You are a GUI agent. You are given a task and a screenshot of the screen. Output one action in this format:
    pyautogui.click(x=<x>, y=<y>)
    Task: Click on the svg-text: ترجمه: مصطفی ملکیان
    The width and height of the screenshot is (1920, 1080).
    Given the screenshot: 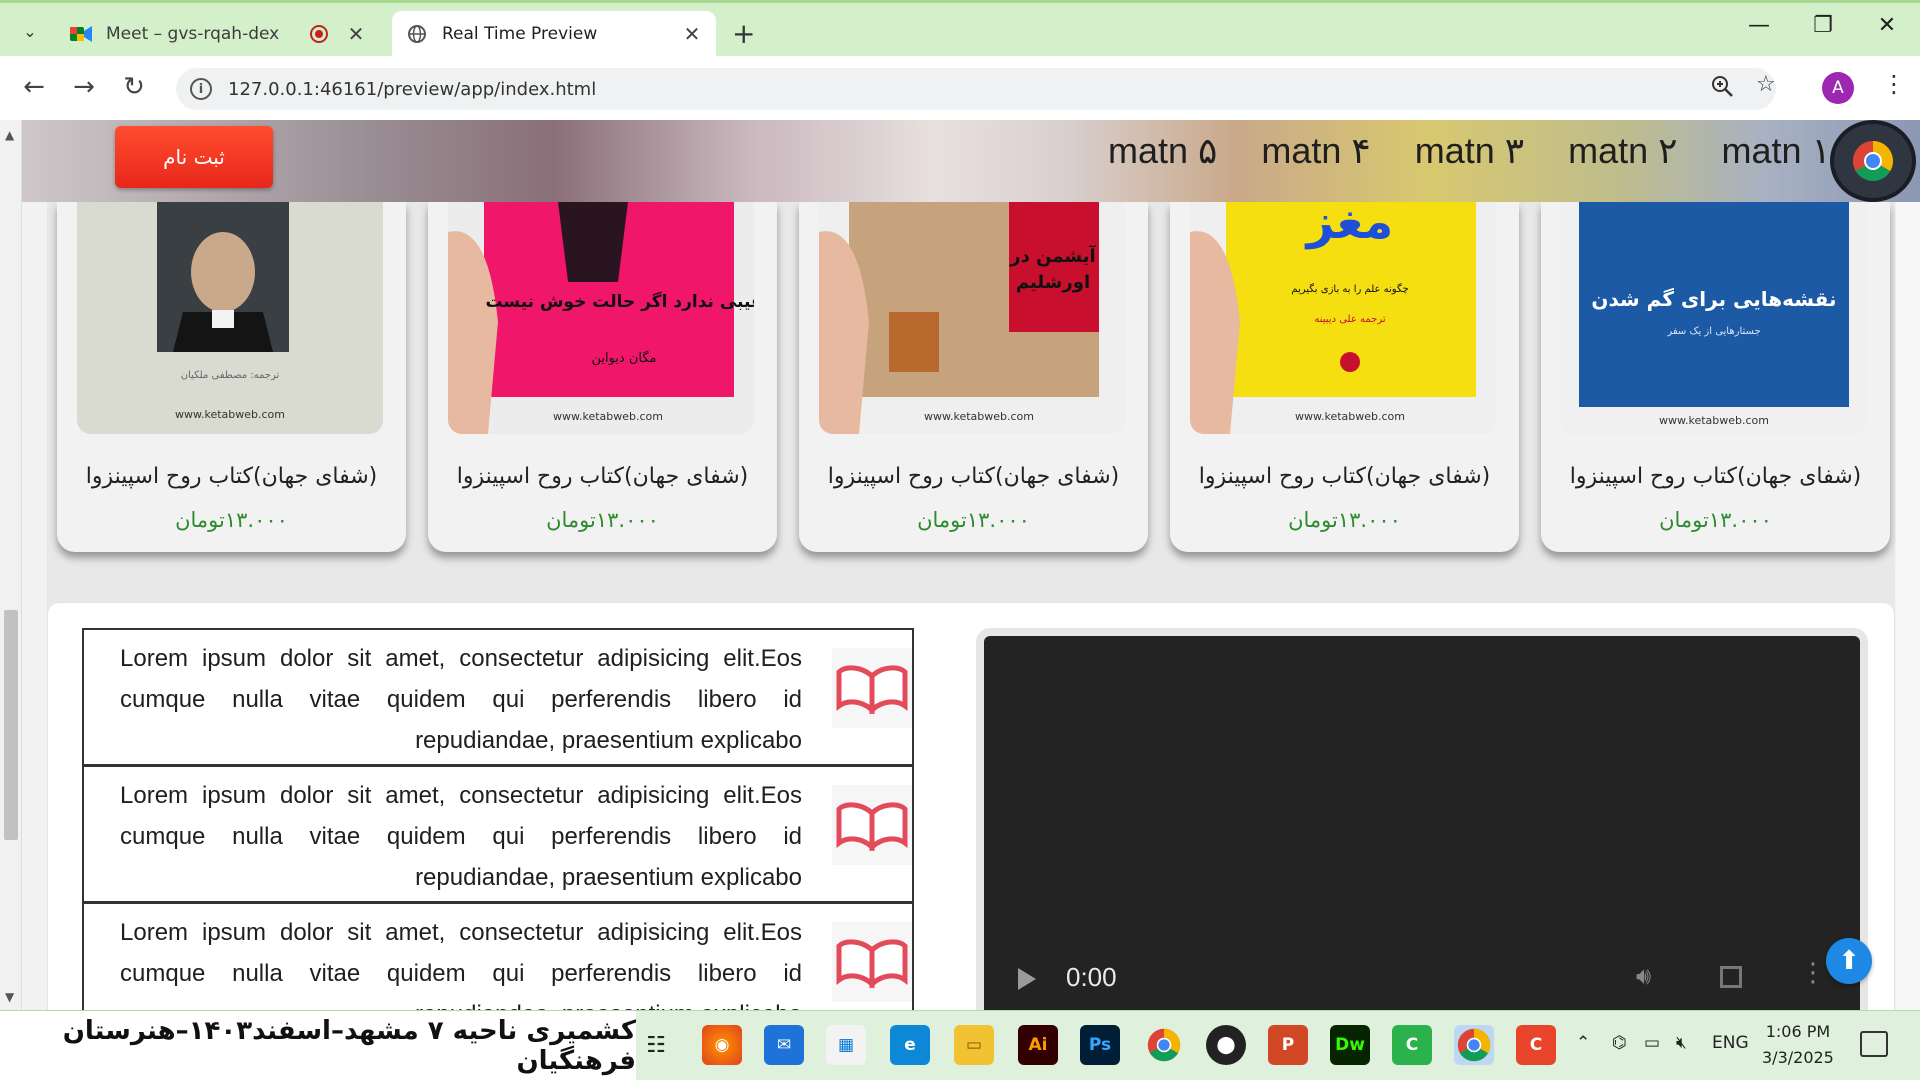 What is the action you would take?
    pyautogui.click(x=230, y=375)
    